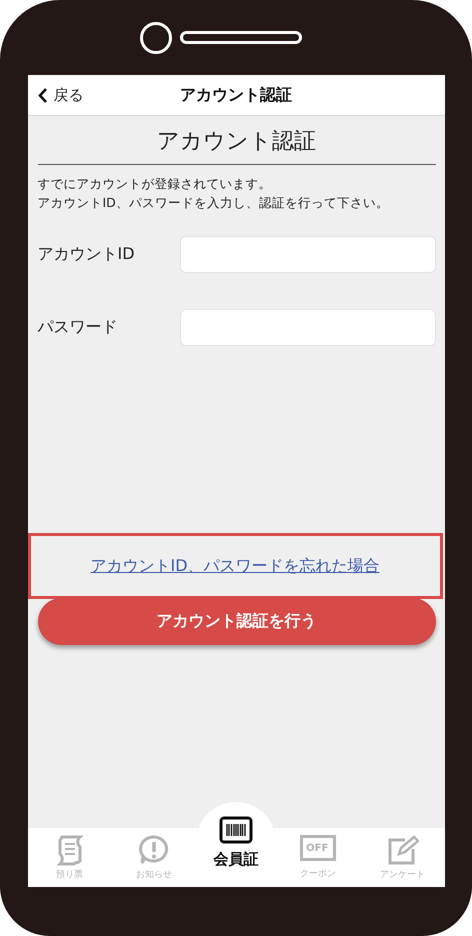 The height and width of the screenshot is (936, 472). What do you see at coordinates (156, 38) in the screenshot?
I see `camera-icon` at bounding box center [156, 38].